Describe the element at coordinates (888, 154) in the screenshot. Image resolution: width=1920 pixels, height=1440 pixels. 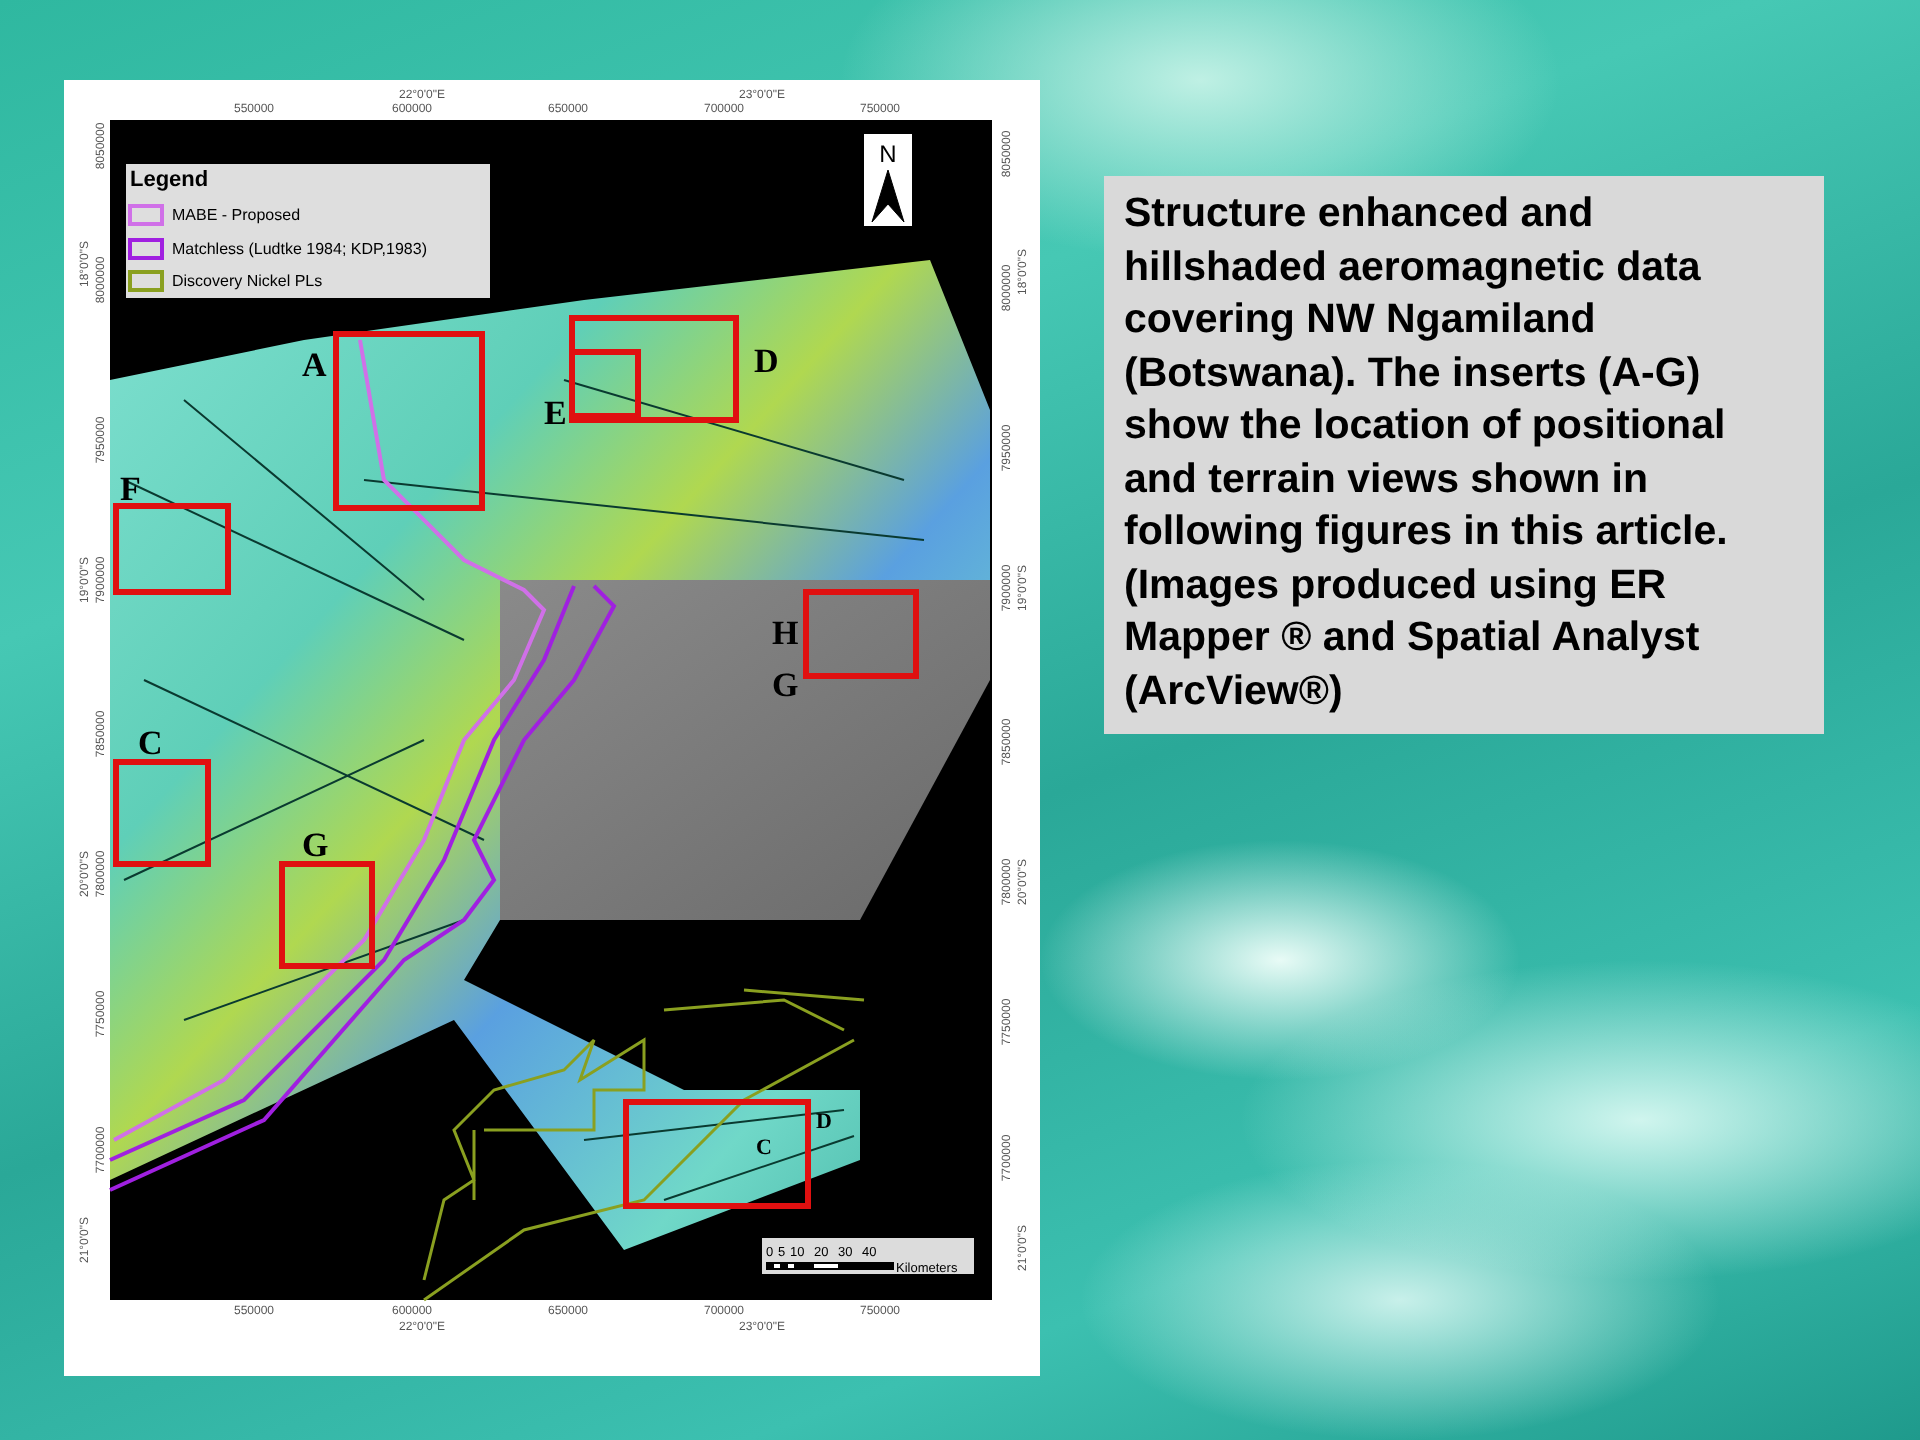
I see `north-label: N` at that location.